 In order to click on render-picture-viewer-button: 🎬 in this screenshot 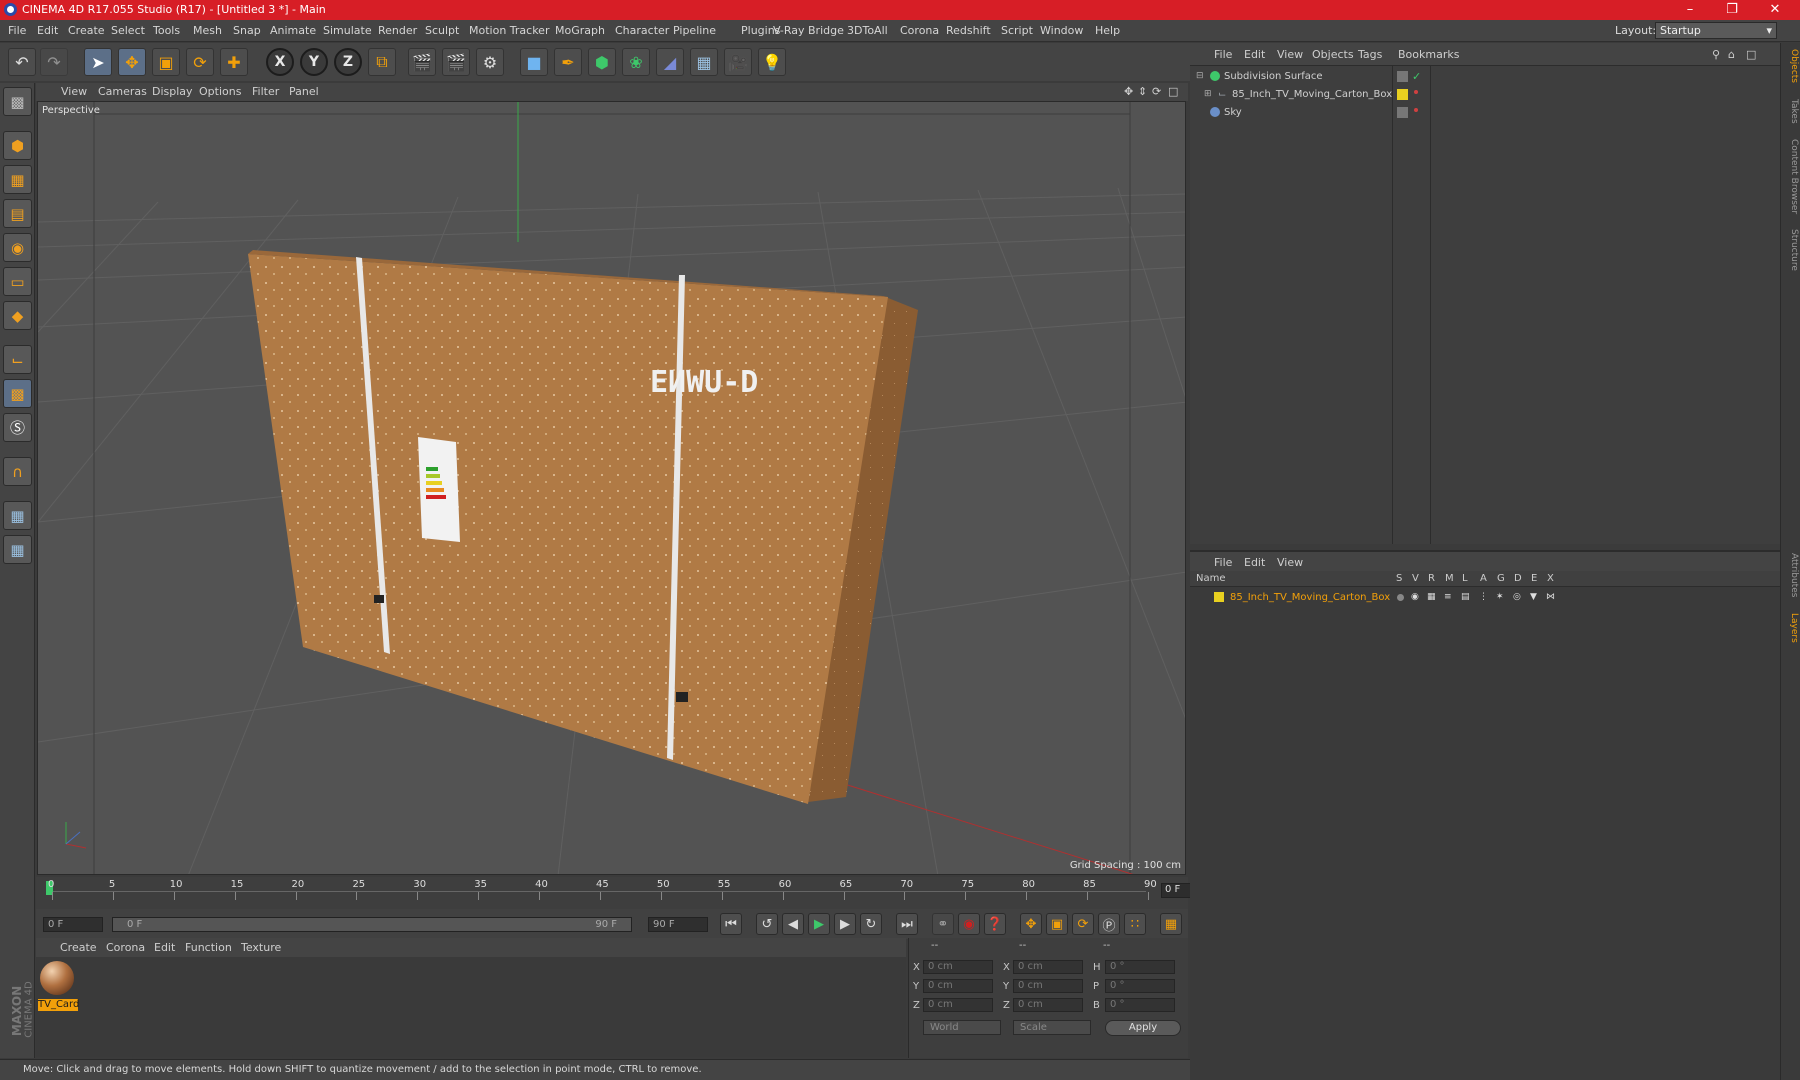, I will do `click(456, 62)`.